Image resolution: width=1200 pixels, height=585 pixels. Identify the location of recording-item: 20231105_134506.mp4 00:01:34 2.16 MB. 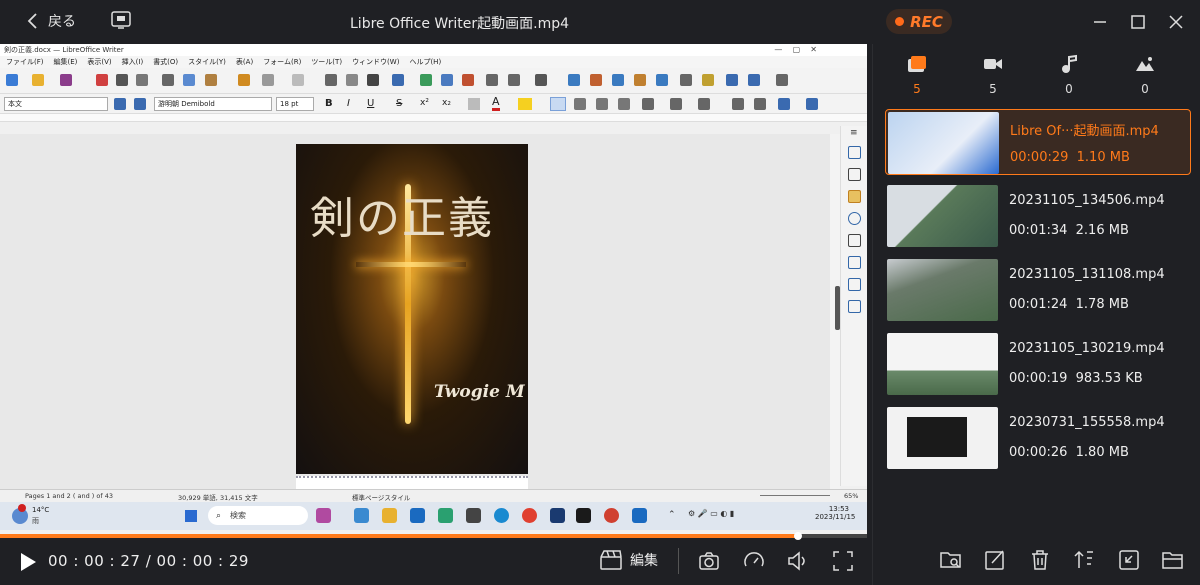
(1038, 216).